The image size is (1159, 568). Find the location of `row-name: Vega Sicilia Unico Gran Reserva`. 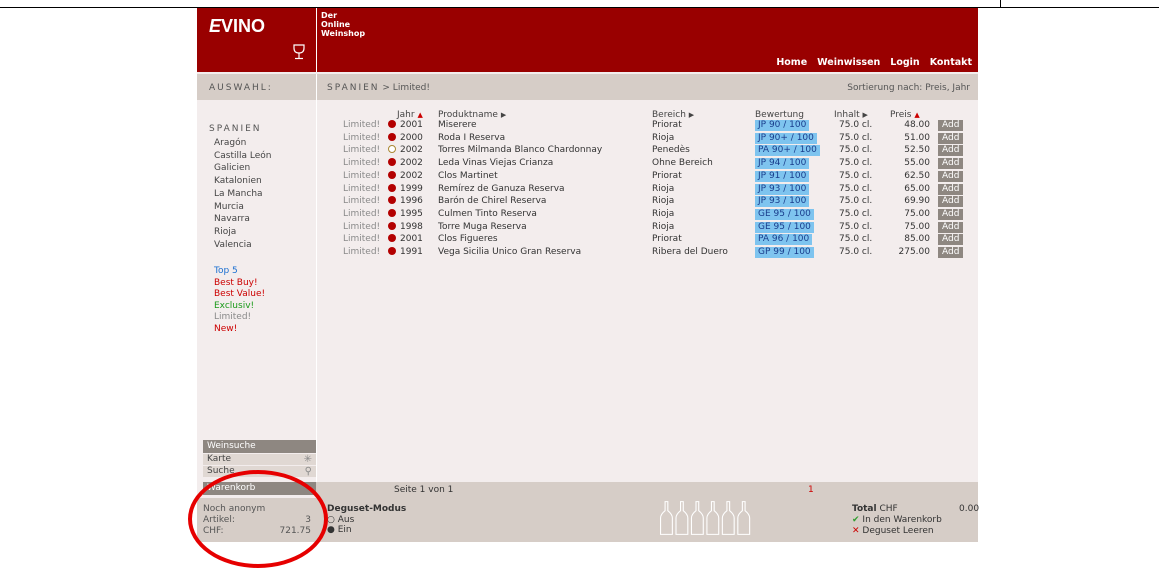

row-name: Vega Sicilia Unico Gran Reserva is located at coordinates (509, 252).